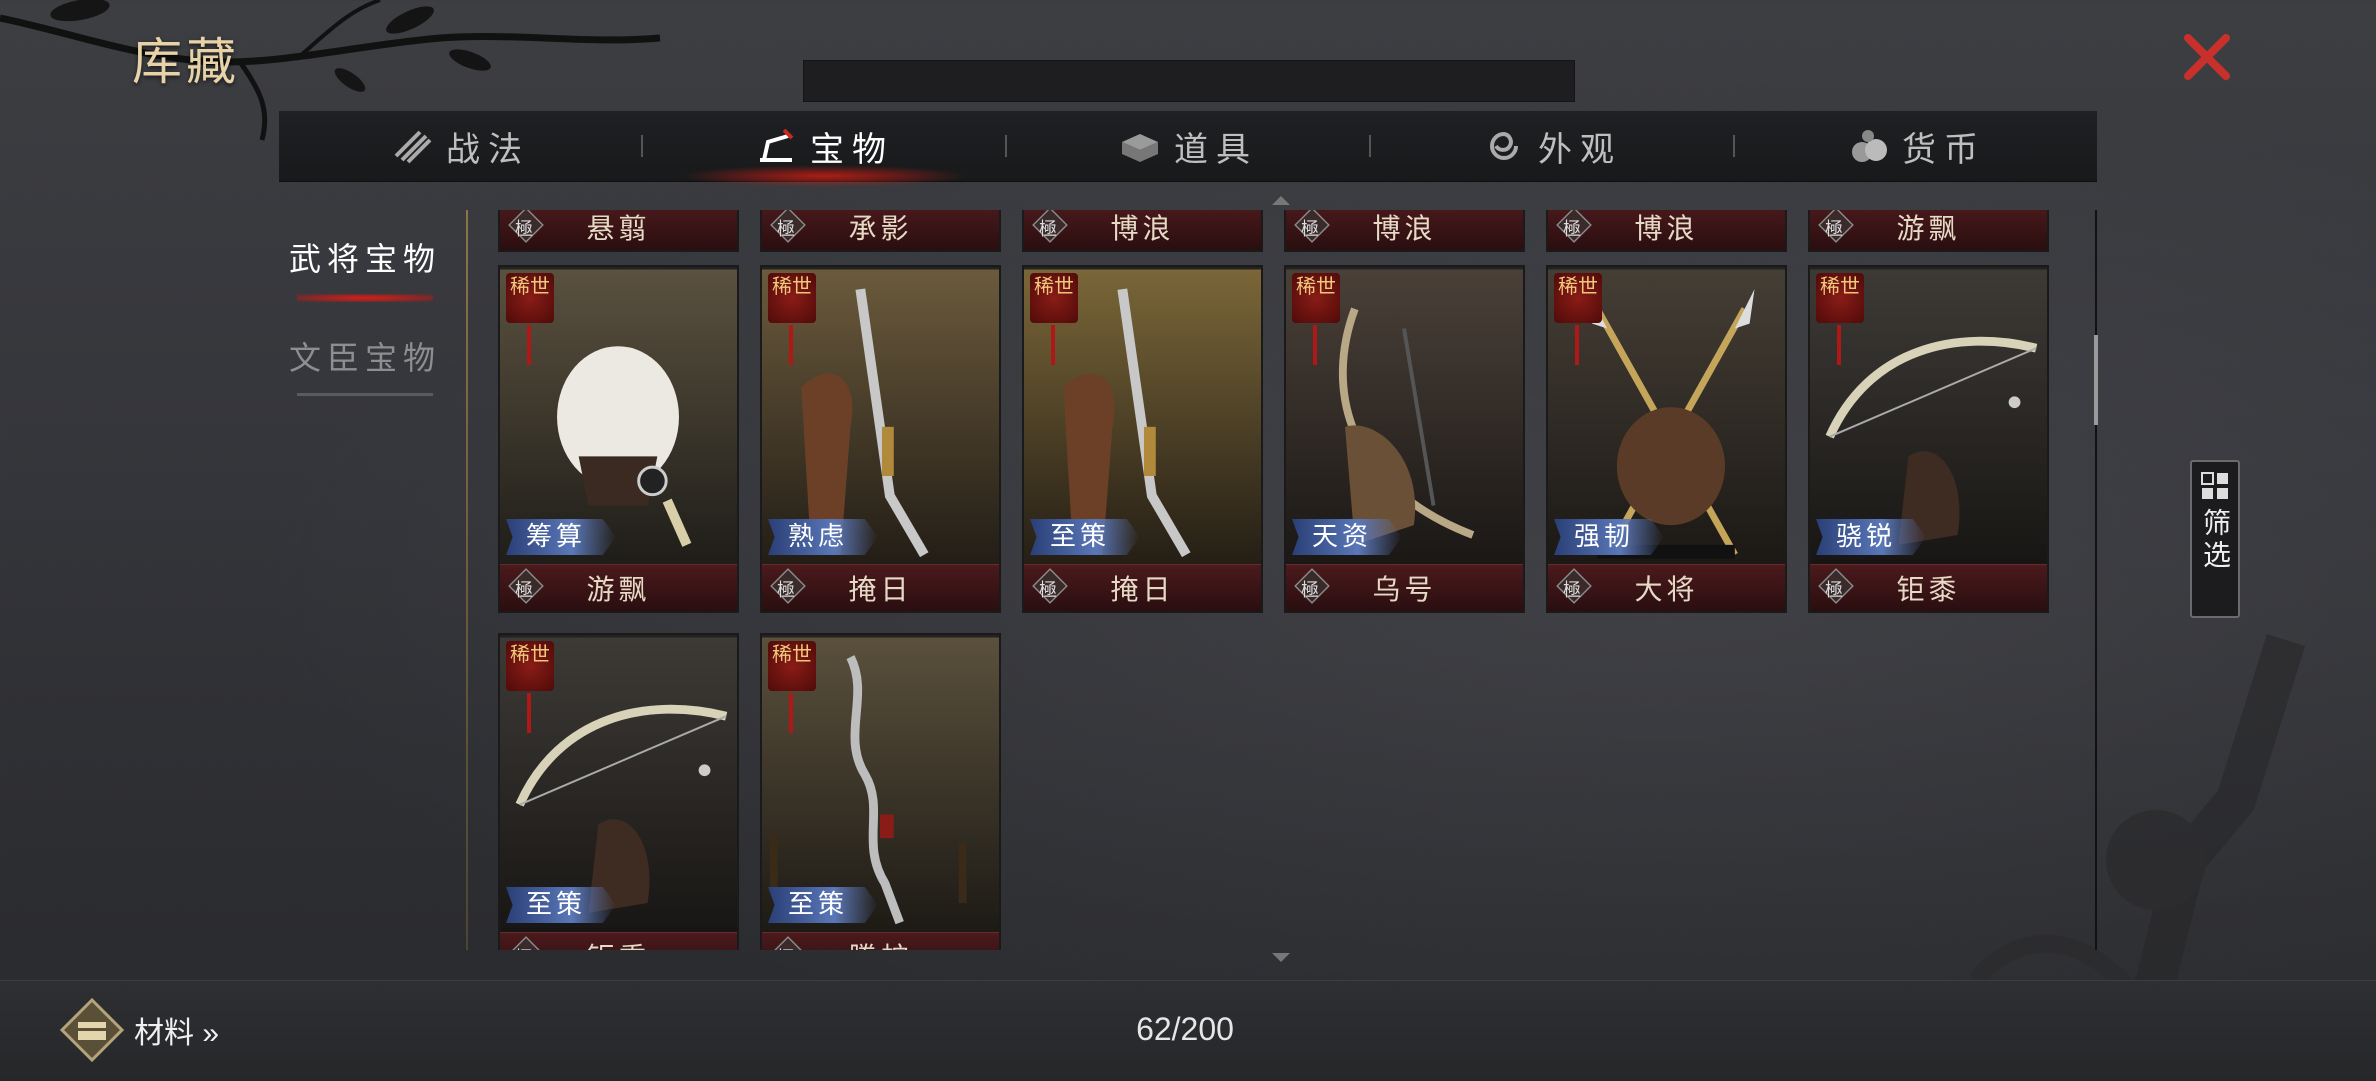  I want to click on tab-treasure: 宝物, so click(824, 149).